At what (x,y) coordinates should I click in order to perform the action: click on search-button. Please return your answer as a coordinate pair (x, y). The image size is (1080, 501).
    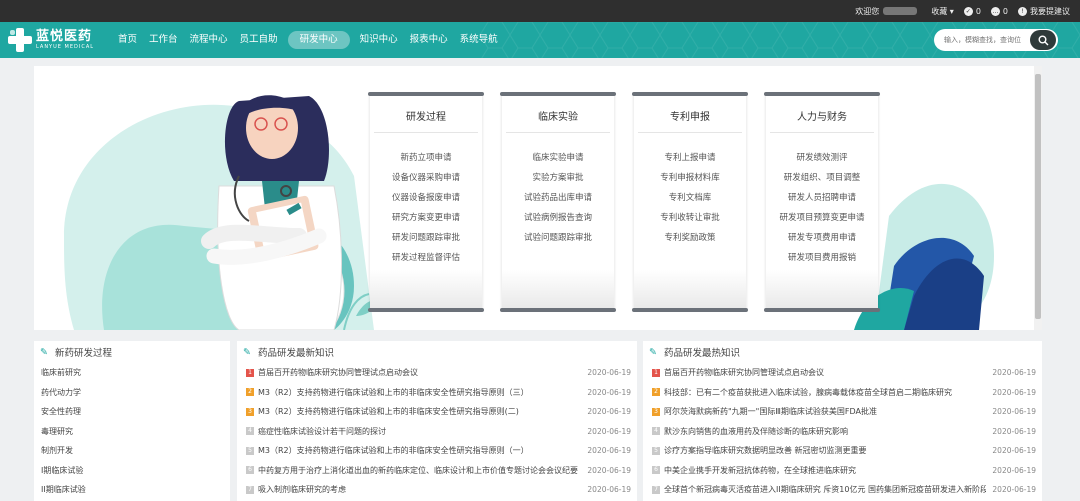
    Looking at the image, I should click on (1043, 40).